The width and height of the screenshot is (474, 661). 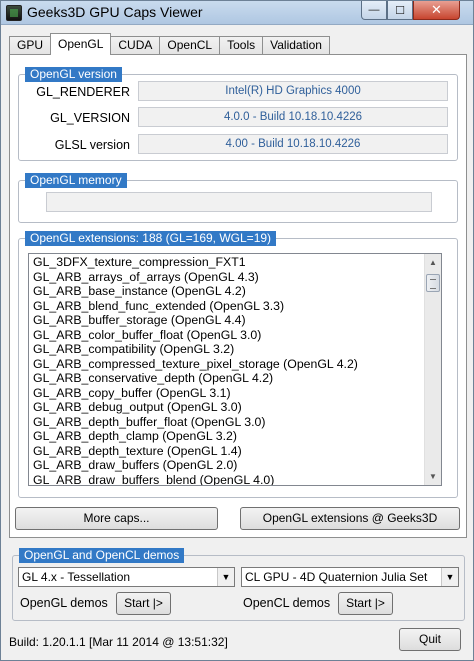 What do you see at coordinates (14, 13) in the screenshot?
I see `app-icon` at bounding box center [14, 13].